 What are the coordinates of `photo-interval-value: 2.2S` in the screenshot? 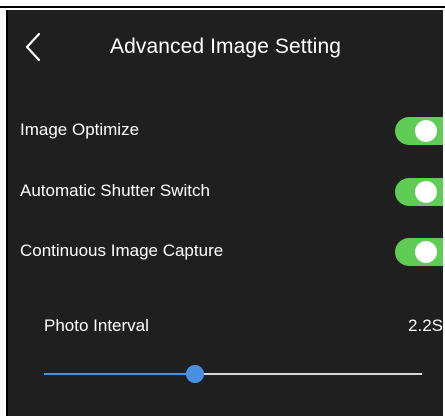 It's located at (425, 325).